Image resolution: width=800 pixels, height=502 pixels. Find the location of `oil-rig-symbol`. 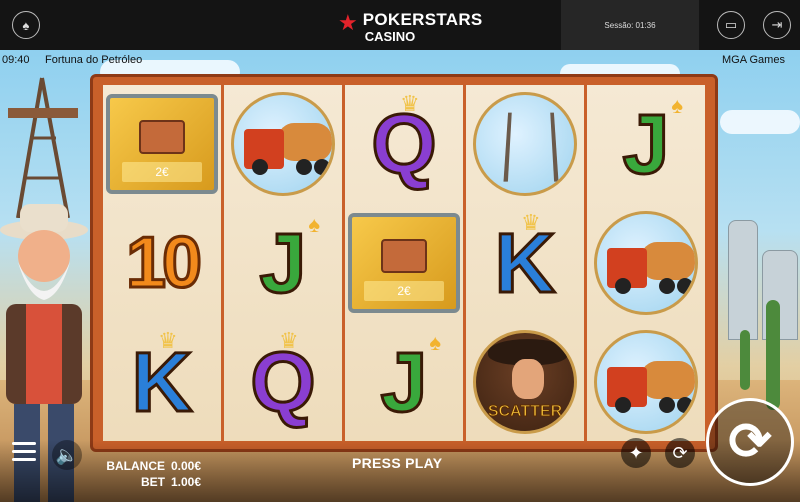

oil-rig-symbol is located at coordinates (525, 144).